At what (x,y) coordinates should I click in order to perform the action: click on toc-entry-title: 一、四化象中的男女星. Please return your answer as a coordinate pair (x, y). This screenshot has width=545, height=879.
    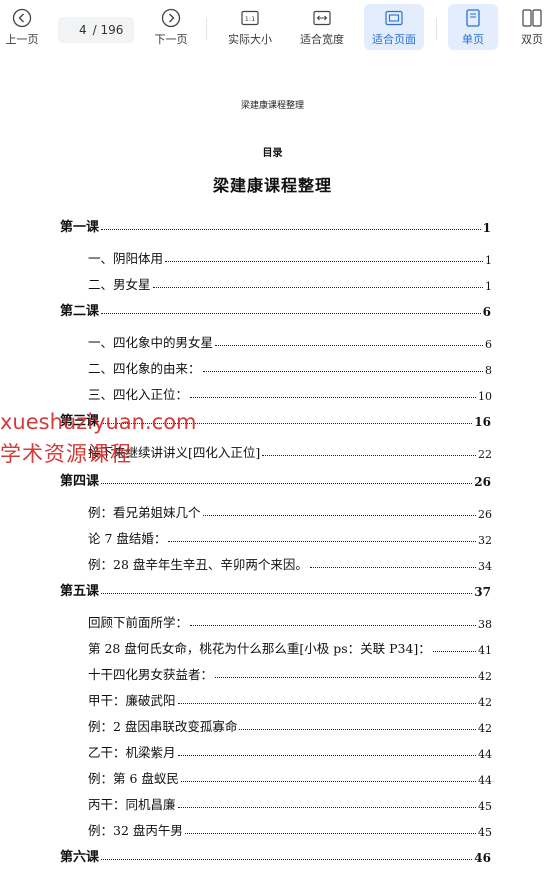
    Looking at the image, I should click on (151, 342).